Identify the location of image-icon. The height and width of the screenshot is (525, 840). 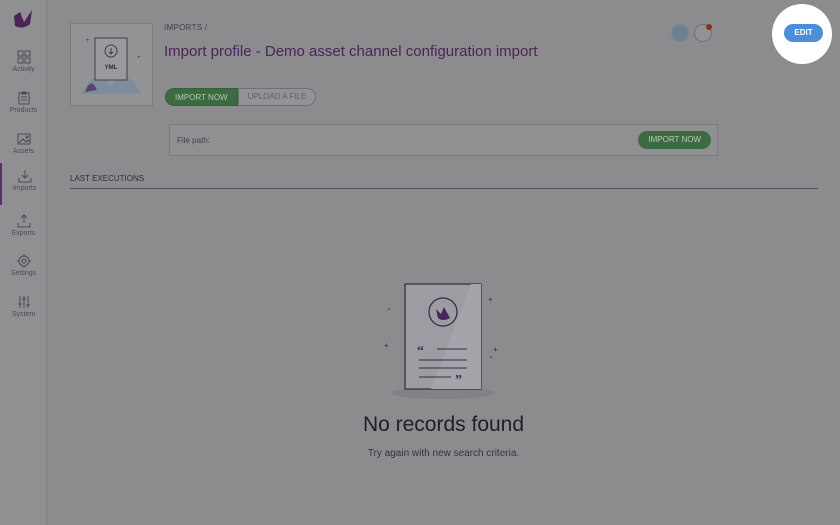
(23, 139).